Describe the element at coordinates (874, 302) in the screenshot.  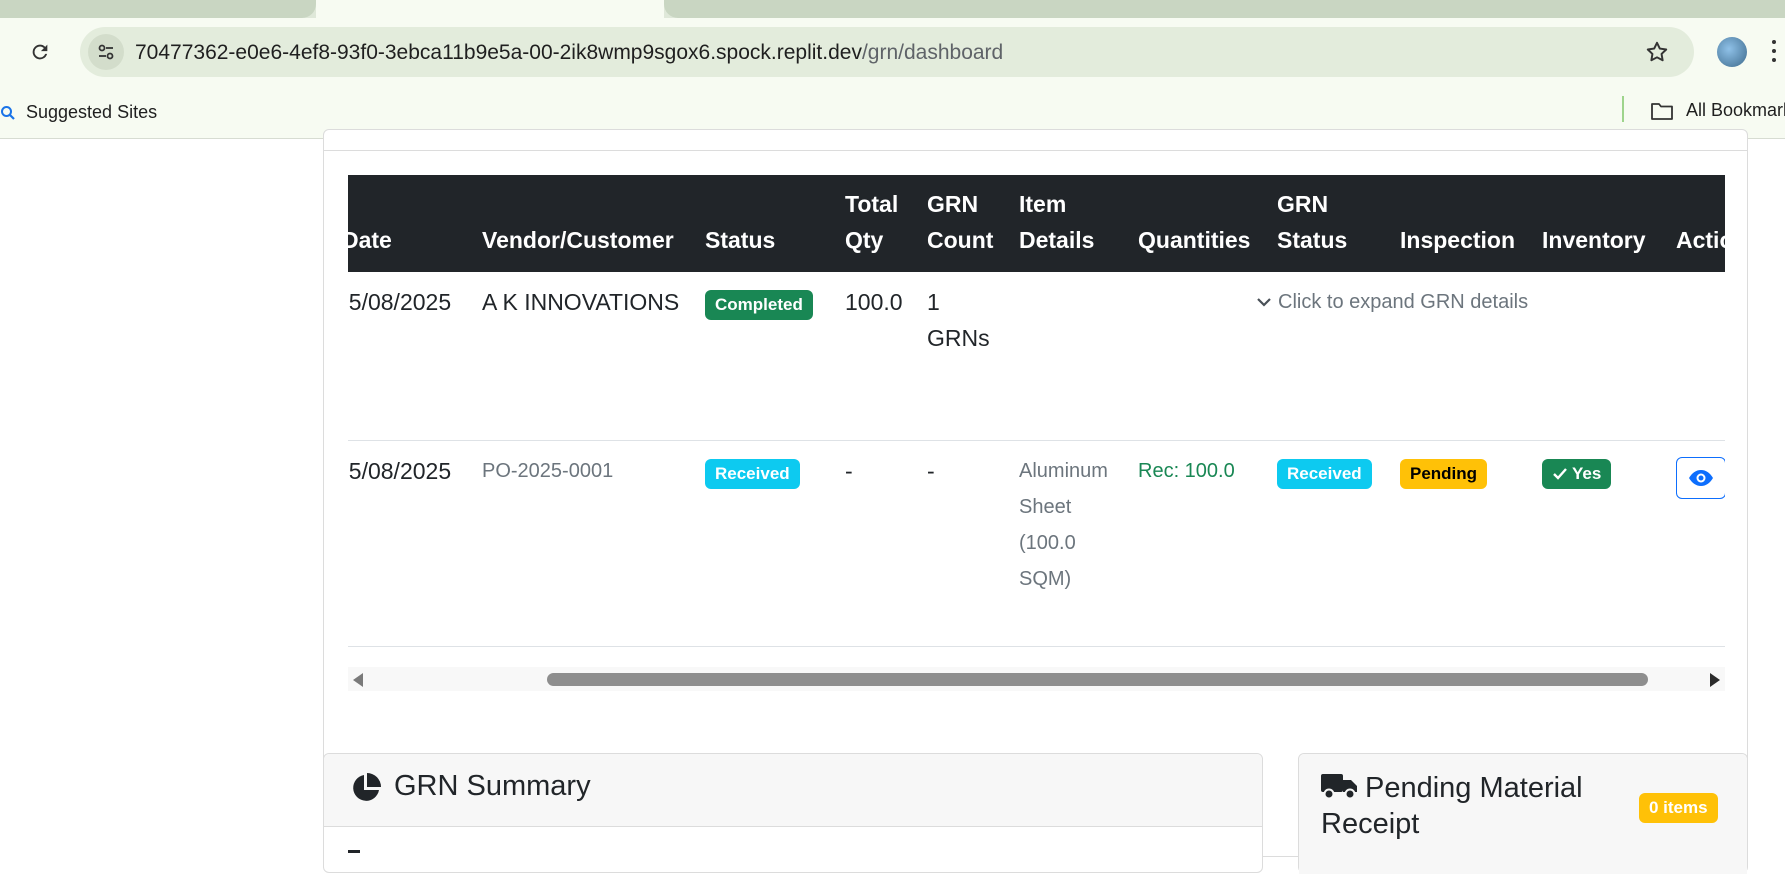
I see `row-total-qty: 100.0` at that location.